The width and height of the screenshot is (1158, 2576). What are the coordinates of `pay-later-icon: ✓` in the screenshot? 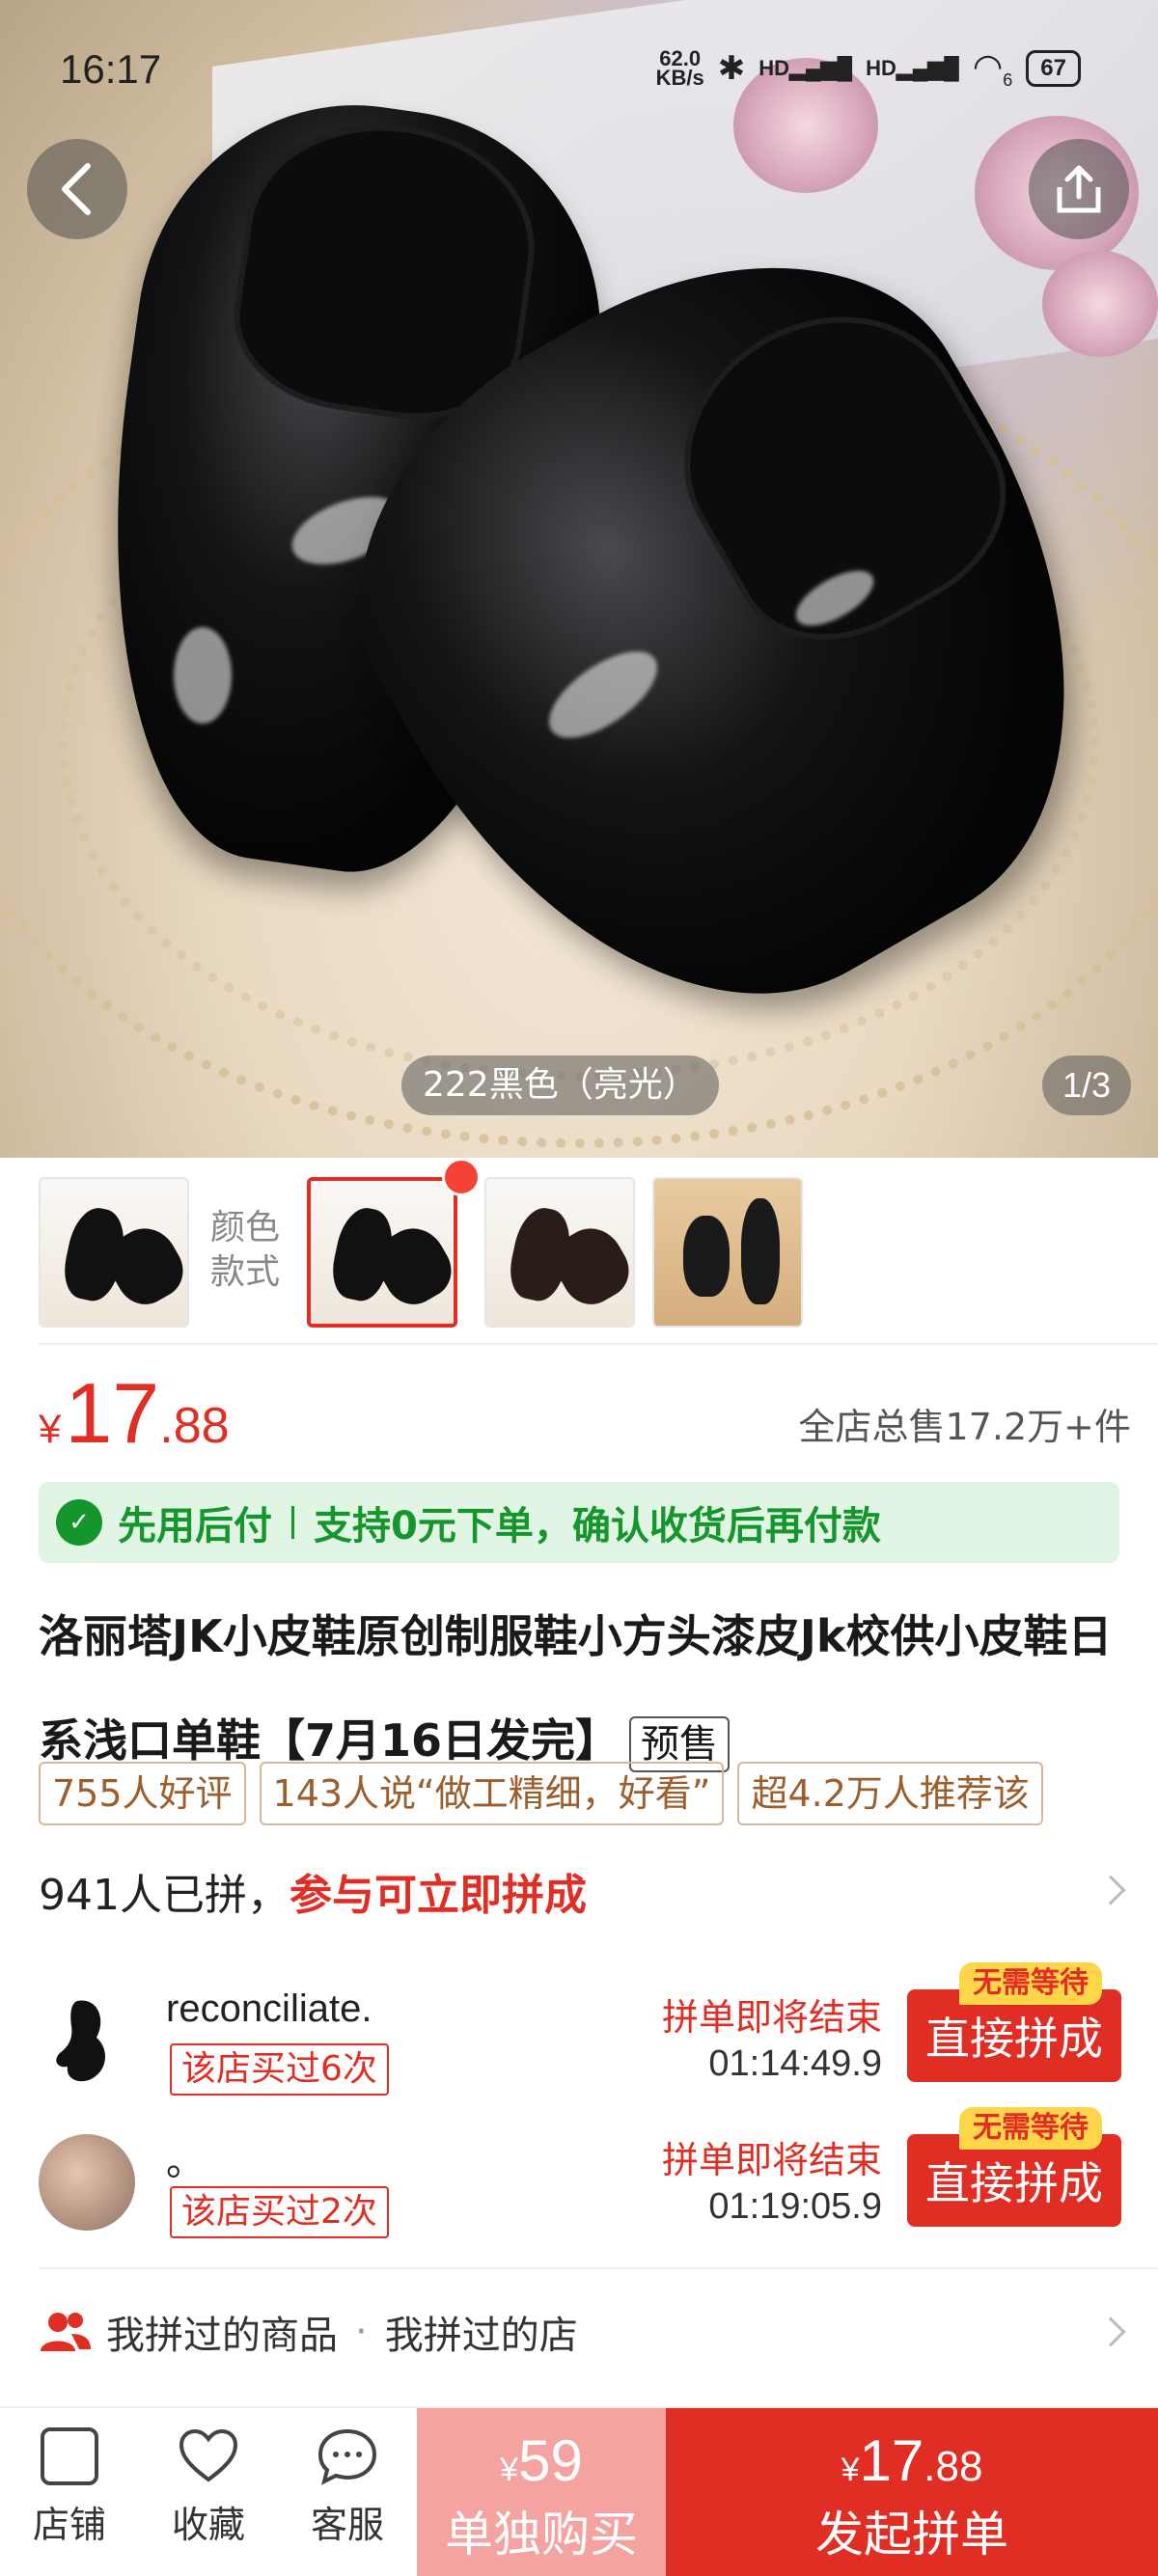 It's located at (79, 1523).